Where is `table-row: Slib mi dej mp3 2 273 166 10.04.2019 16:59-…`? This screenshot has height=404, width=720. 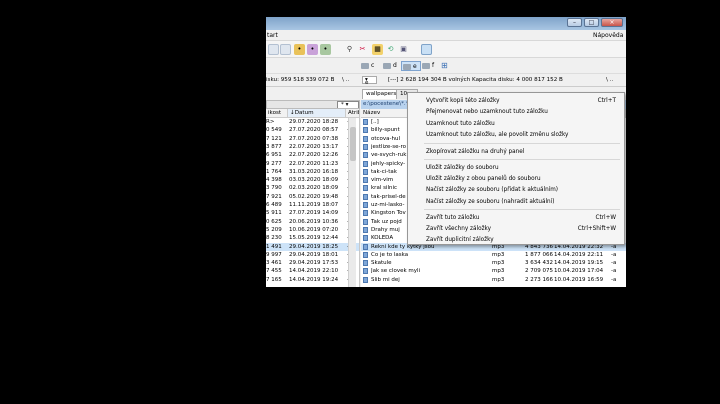
table-row: Slib mi dej mp3 2 273 166 10.04.2019 16:59-… is located at coordinates (493, 280).